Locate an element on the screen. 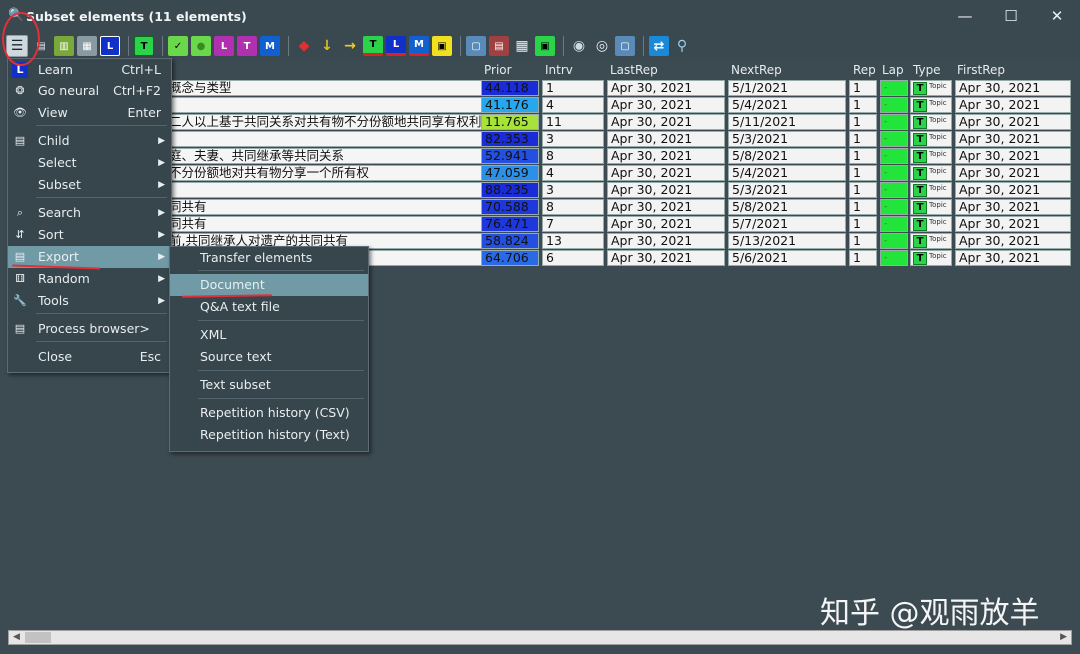 Image resolution: width=1080 pixels, height=654 pixels. menu-item-learn: L Learn Ctrl+L is located at coordinates (89, 70).